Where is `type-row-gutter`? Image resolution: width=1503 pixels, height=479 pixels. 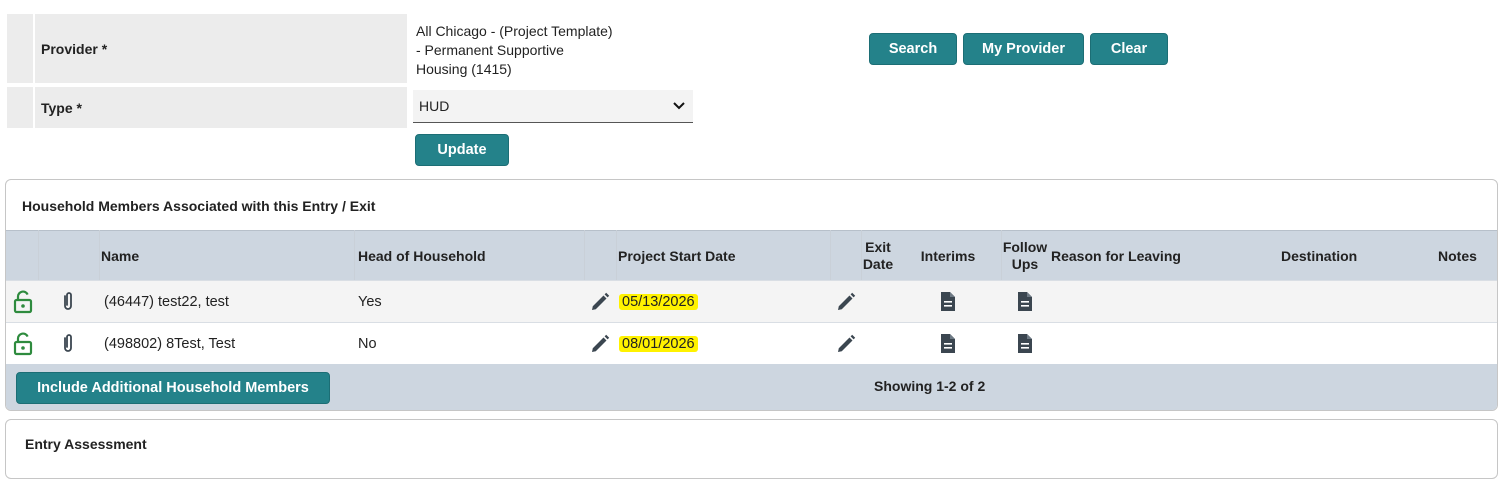 type-row-gutter is located at coordinates (20, 107).